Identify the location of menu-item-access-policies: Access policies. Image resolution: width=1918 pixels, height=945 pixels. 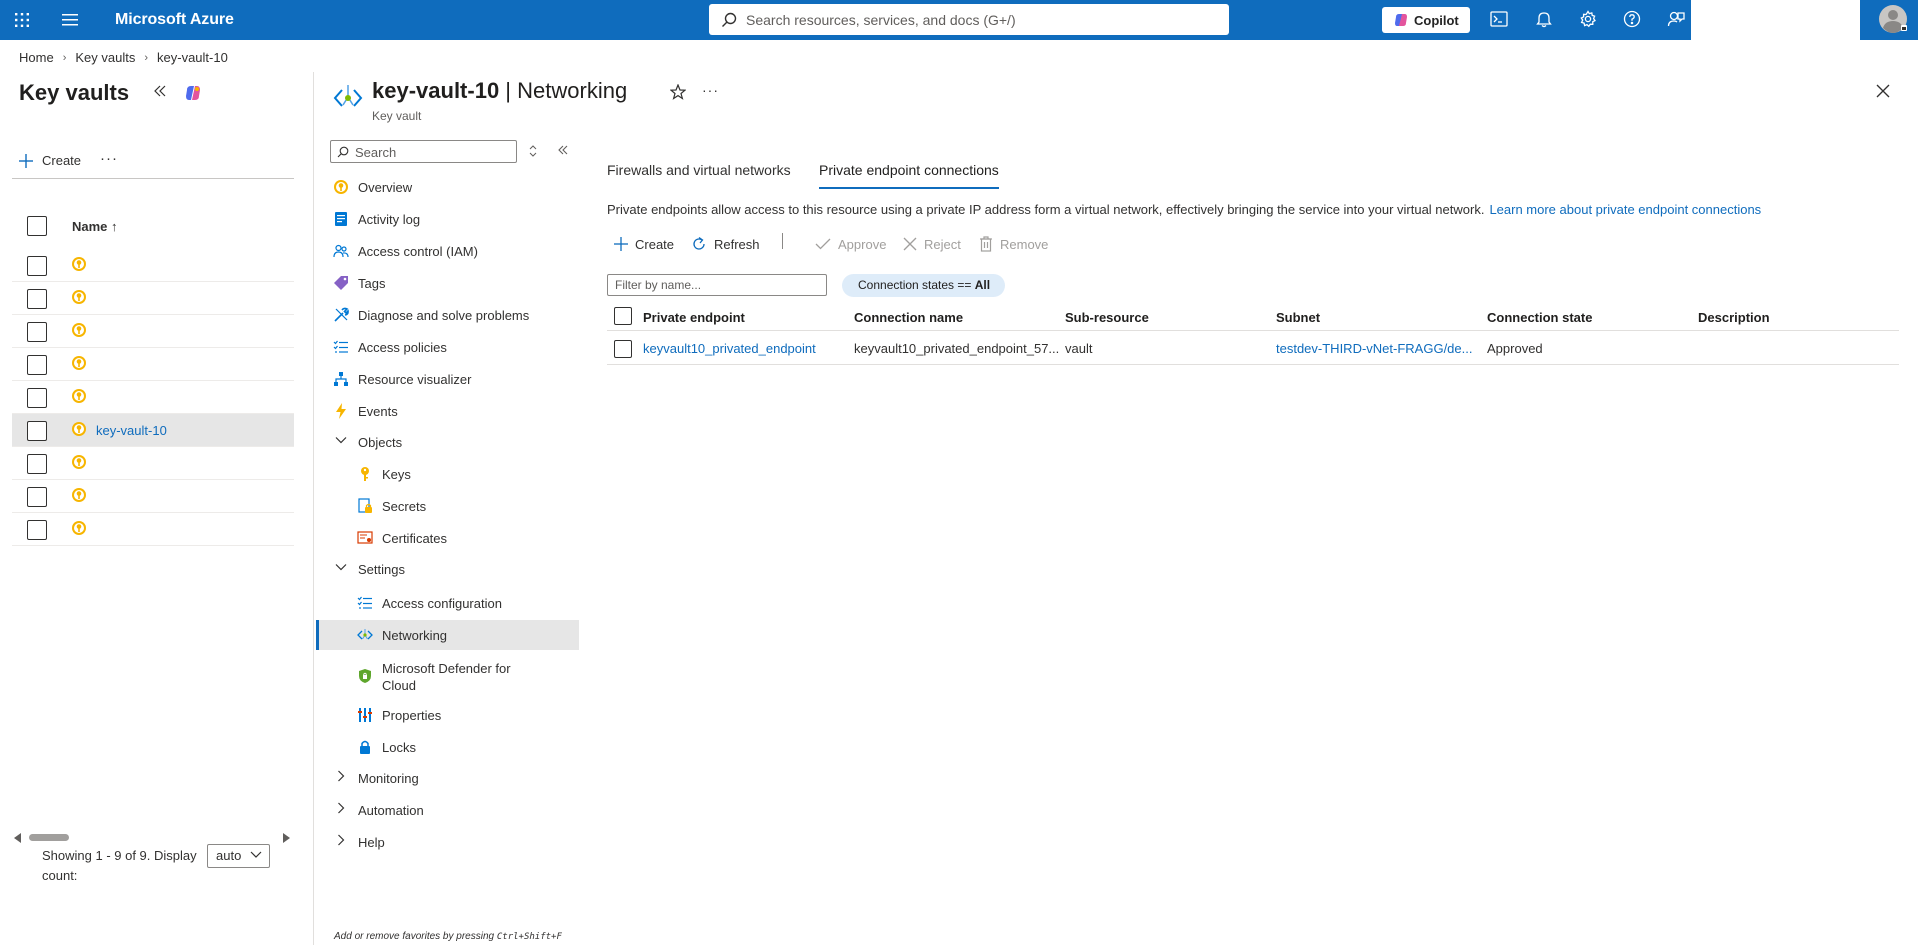
(447, 347).